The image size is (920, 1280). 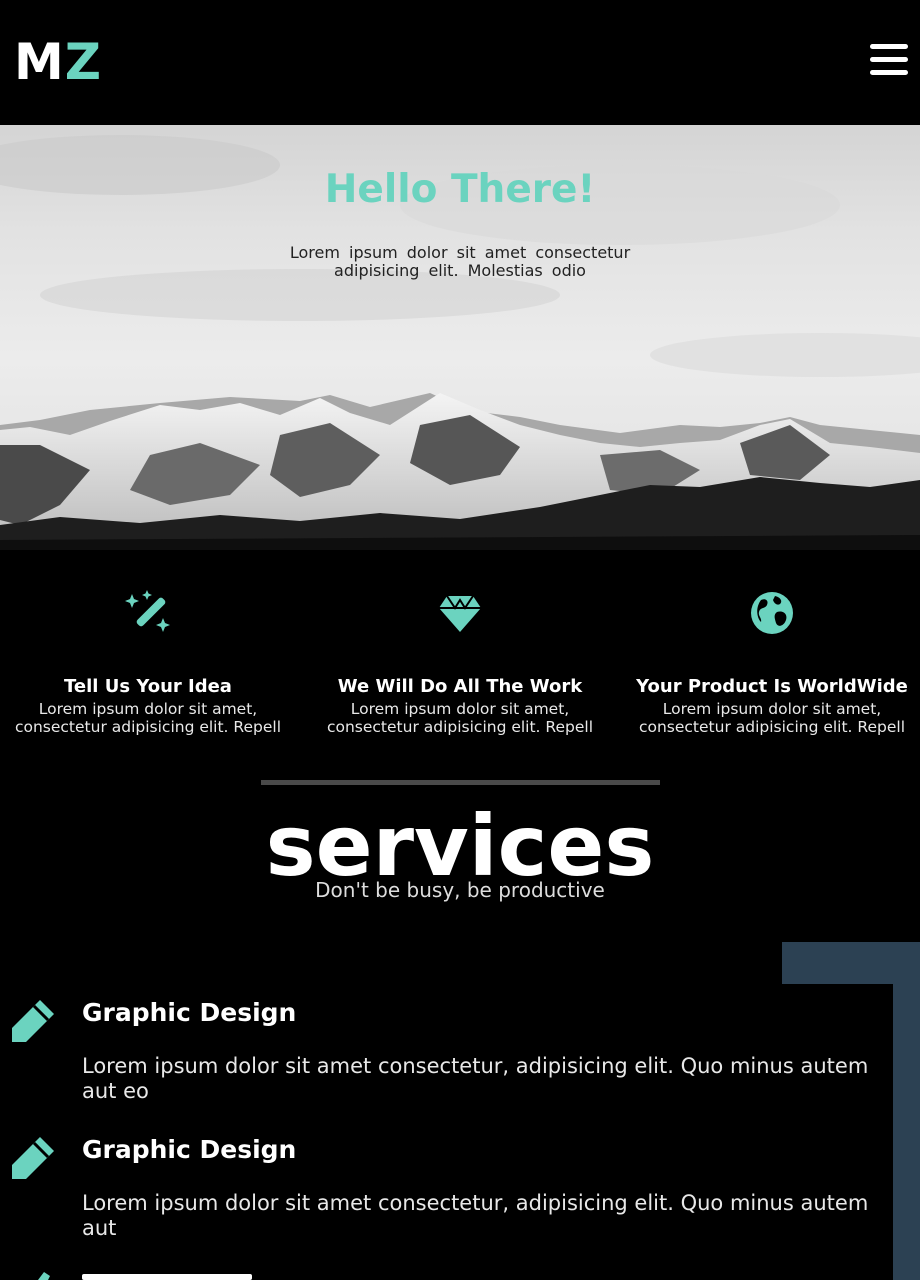 I want to click on hero-title: Hello There!, so click(x=460, y=189).